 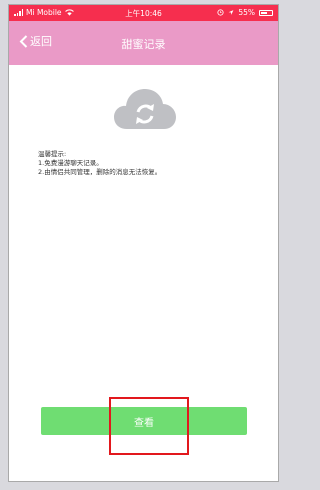 I want to click on tips-line-1: 1.免费漫游聊天记录。, so click(x=70, y=163).